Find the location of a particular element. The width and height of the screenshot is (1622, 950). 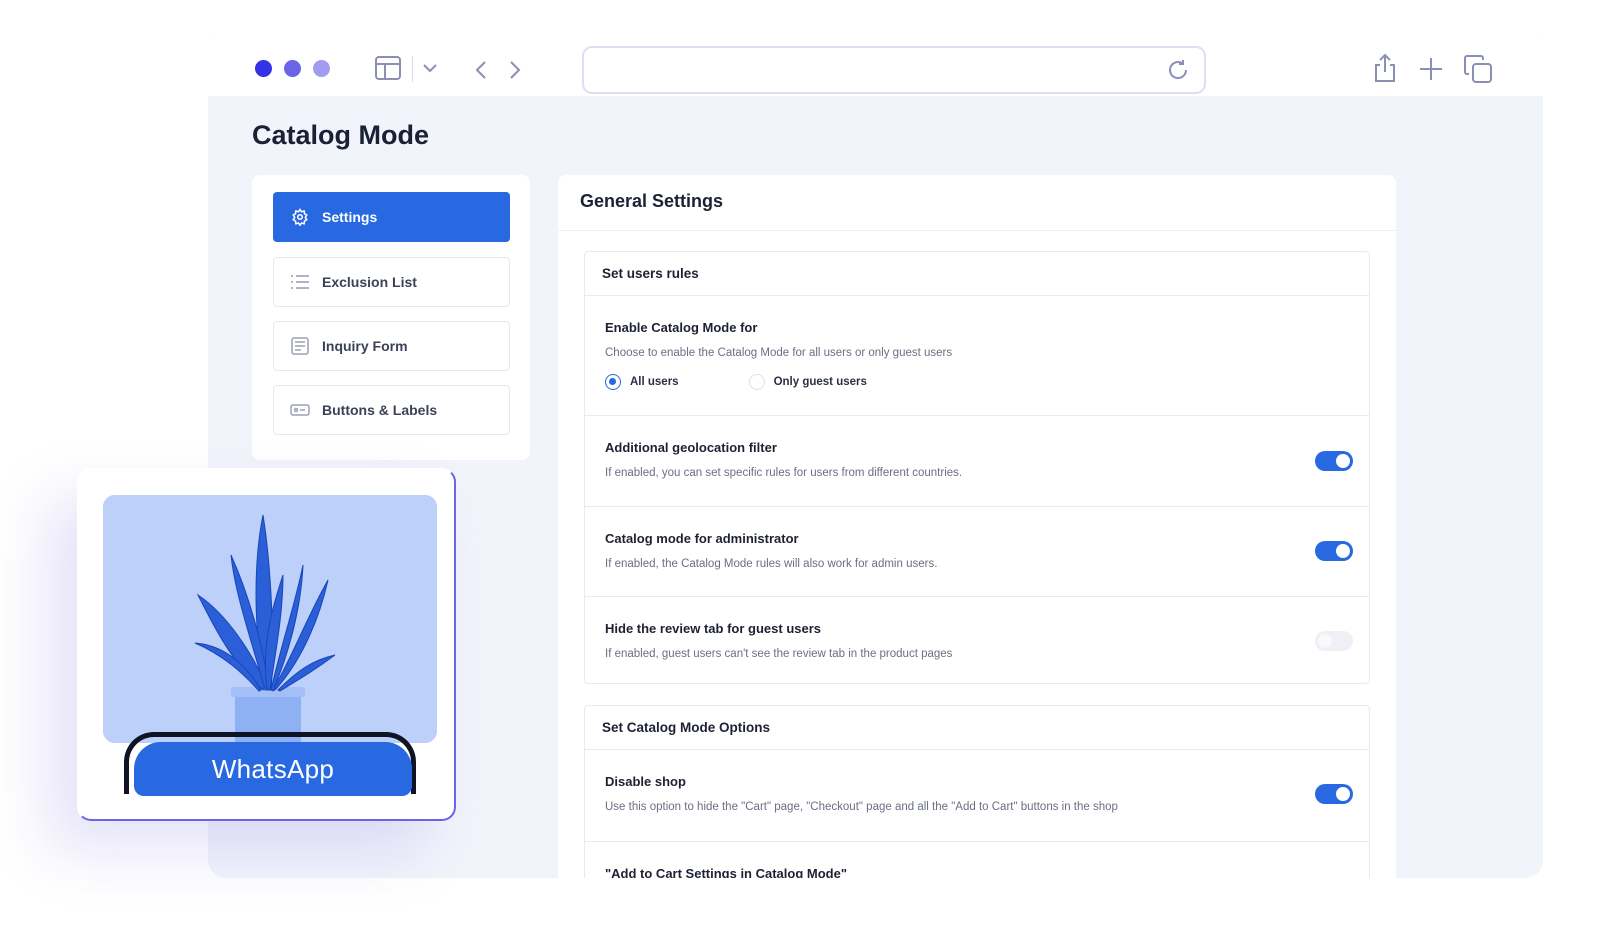

user-scope-radio-group: All users Only guest users is located at coordinates (771, 382).